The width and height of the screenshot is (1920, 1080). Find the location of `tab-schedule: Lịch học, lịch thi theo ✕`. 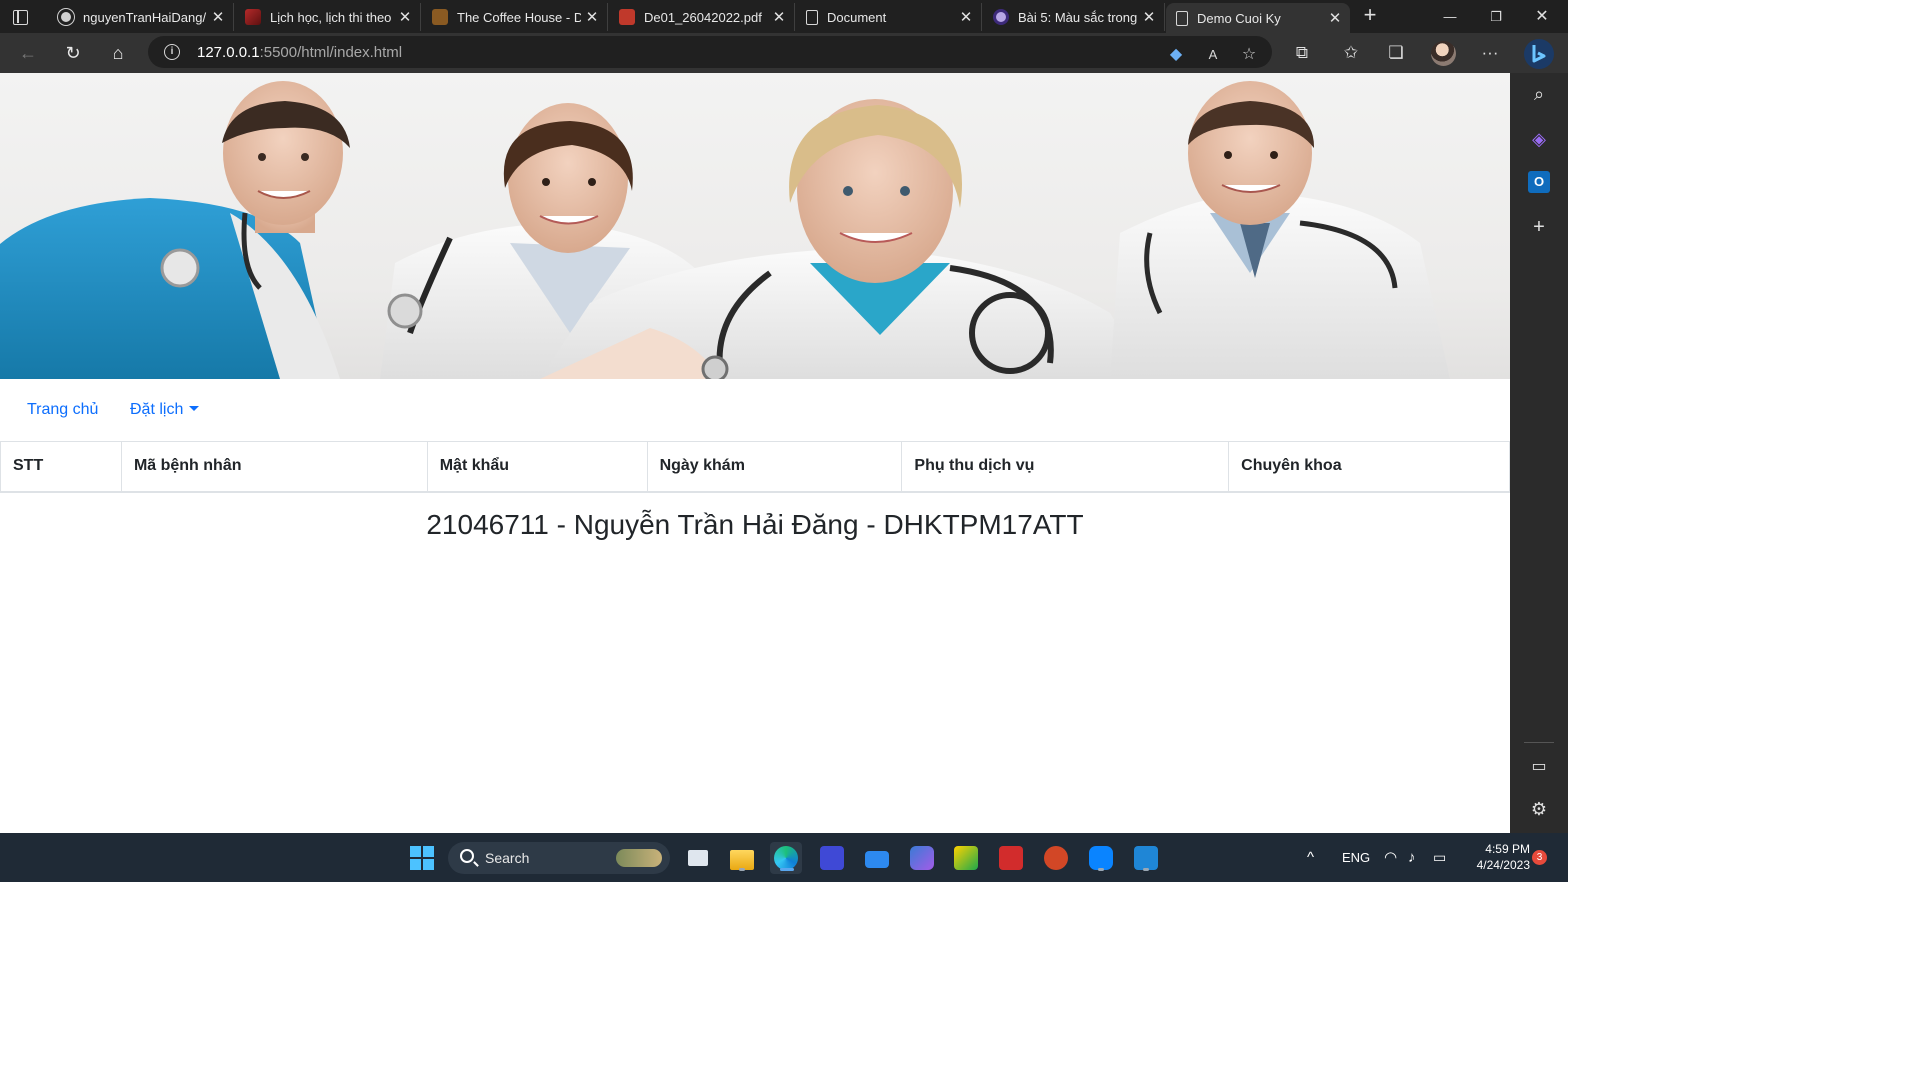

tab-schedule: Lịch học, lịch thi theo ✕ is located at coordinates (328, 17).